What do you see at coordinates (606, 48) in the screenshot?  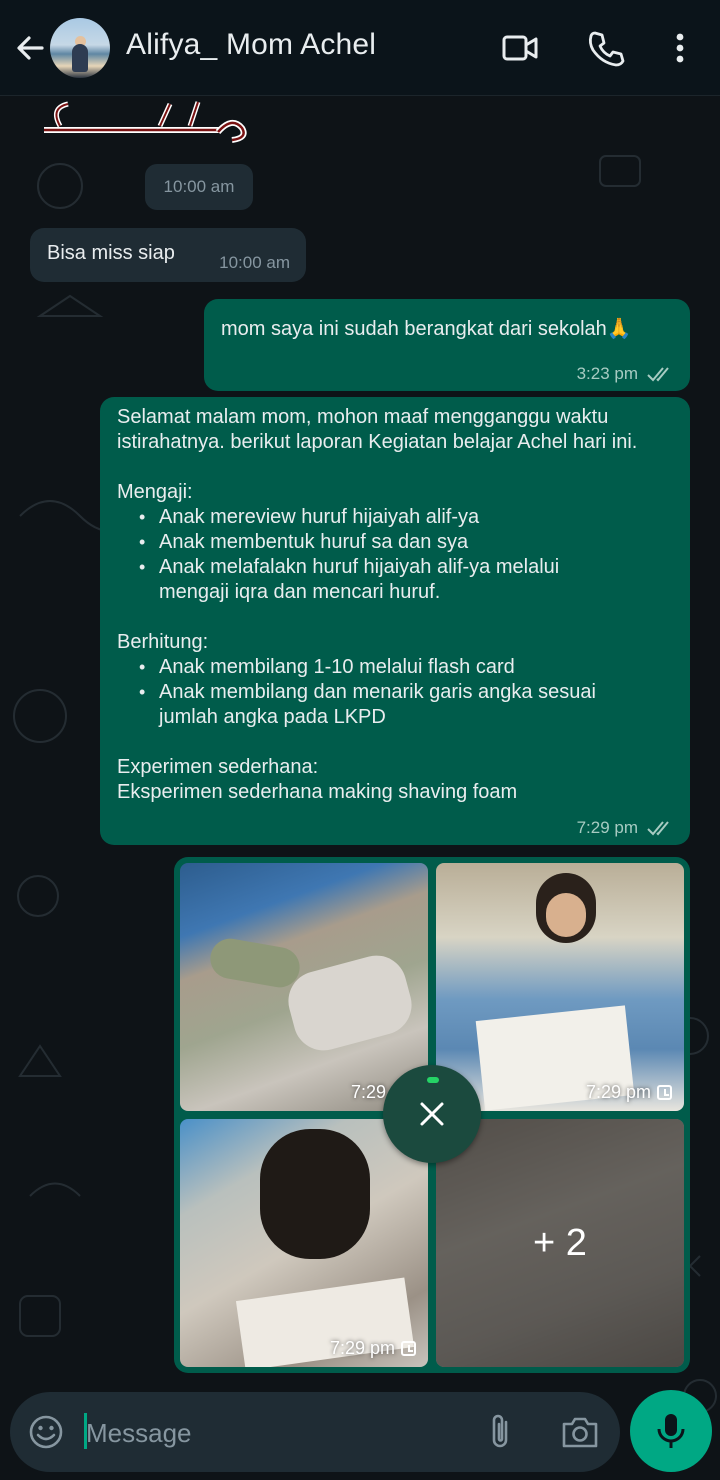 I see `phone-call-icon` at bounding box center [606, 48].